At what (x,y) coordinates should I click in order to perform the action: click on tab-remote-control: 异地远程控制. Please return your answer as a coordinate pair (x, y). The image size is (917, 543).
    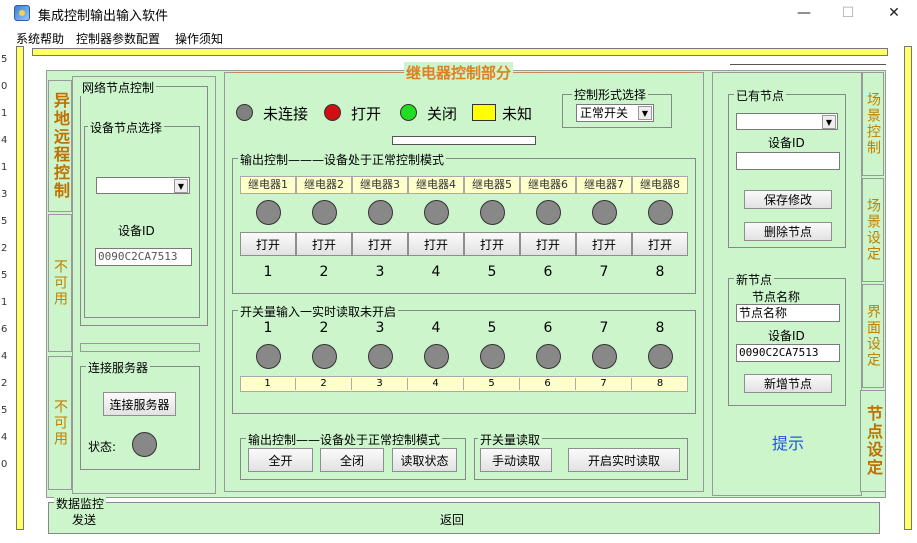
    Looking at the image, I should click on (60, 146).